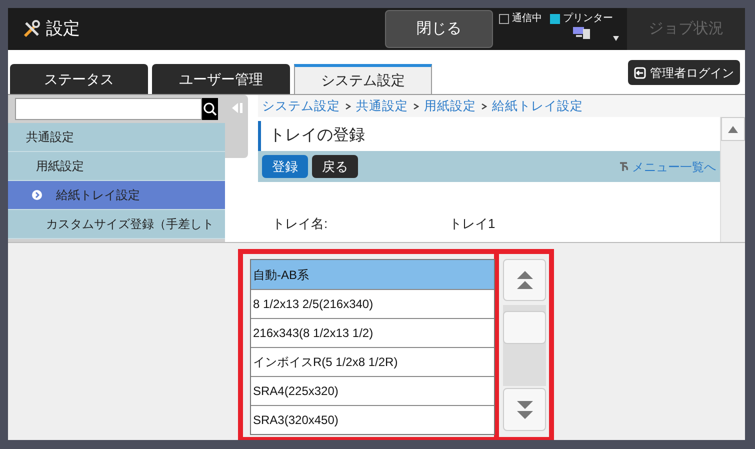  What do you see at coordinates (285, 166) in the screenshot?
I see `toolbar-button: 登録` at bounding box center [285, 166].